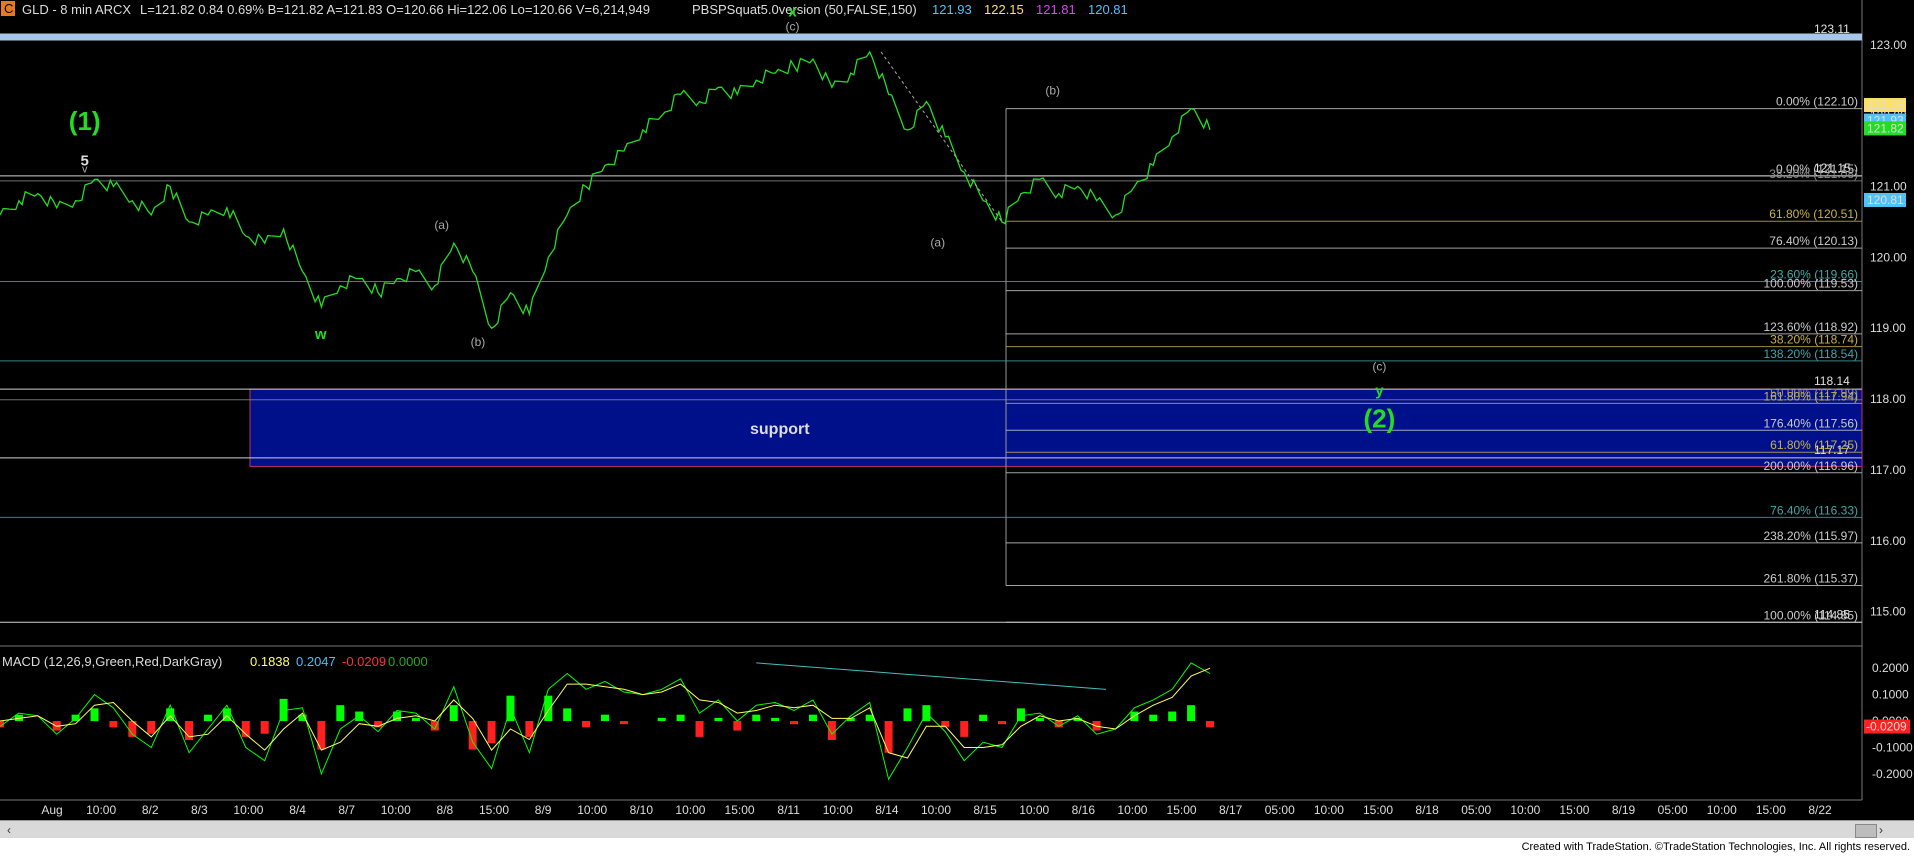 The height and width of the screenshot is (856, 1914). I want to click on wave-label: v, so click(85, 169).